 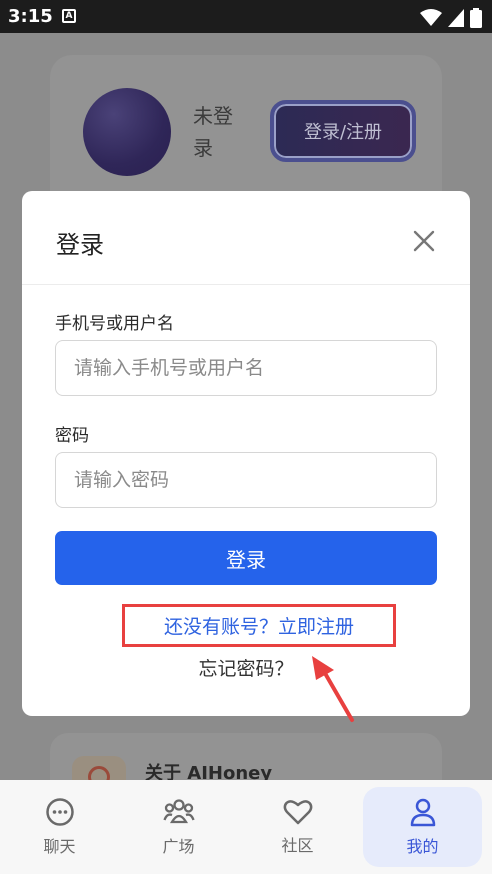 What do you see at coordinates (246, 284) in the screenshot?
I see `modal-divider` at bounding box center [246, 284].